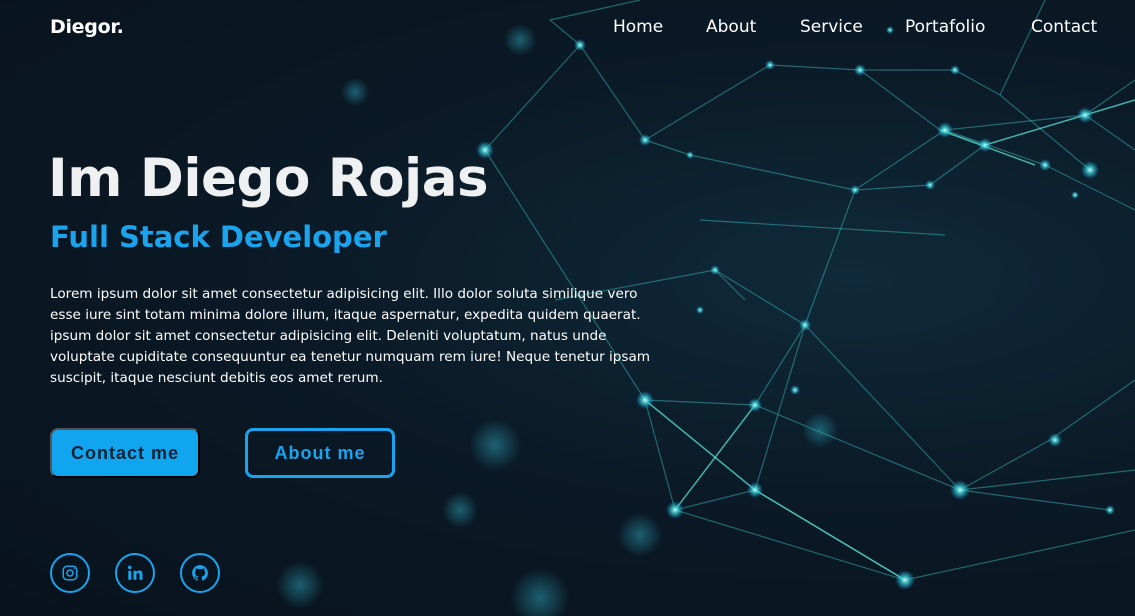  Describe the element at coordinates (1064, 27) in the screenshot. I see `nav-link-contact: Contact` at that location.